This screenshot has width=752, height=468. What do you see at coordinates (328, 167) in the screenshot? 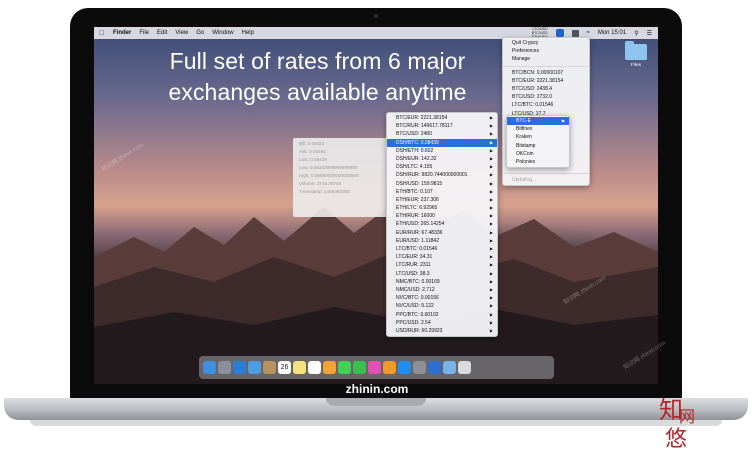
I see `tooltip-line: Low: 0.08333999999999999` at bounding box center [328, 167].